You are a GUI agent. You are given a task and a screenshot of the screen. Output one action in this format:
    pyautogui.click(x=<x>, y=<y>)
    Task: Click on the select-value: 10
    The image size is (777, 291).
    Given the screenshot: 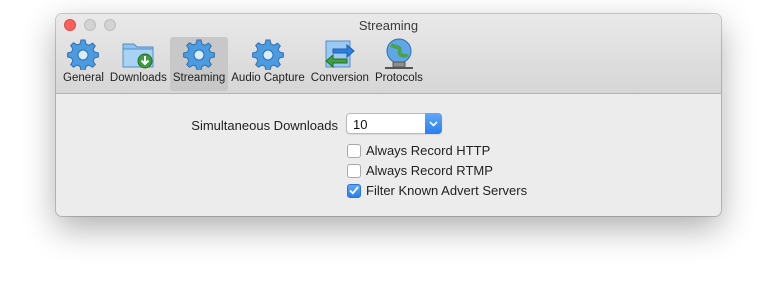 What is the action you would take?
    pyautogui.click(x=360, y=124)
    